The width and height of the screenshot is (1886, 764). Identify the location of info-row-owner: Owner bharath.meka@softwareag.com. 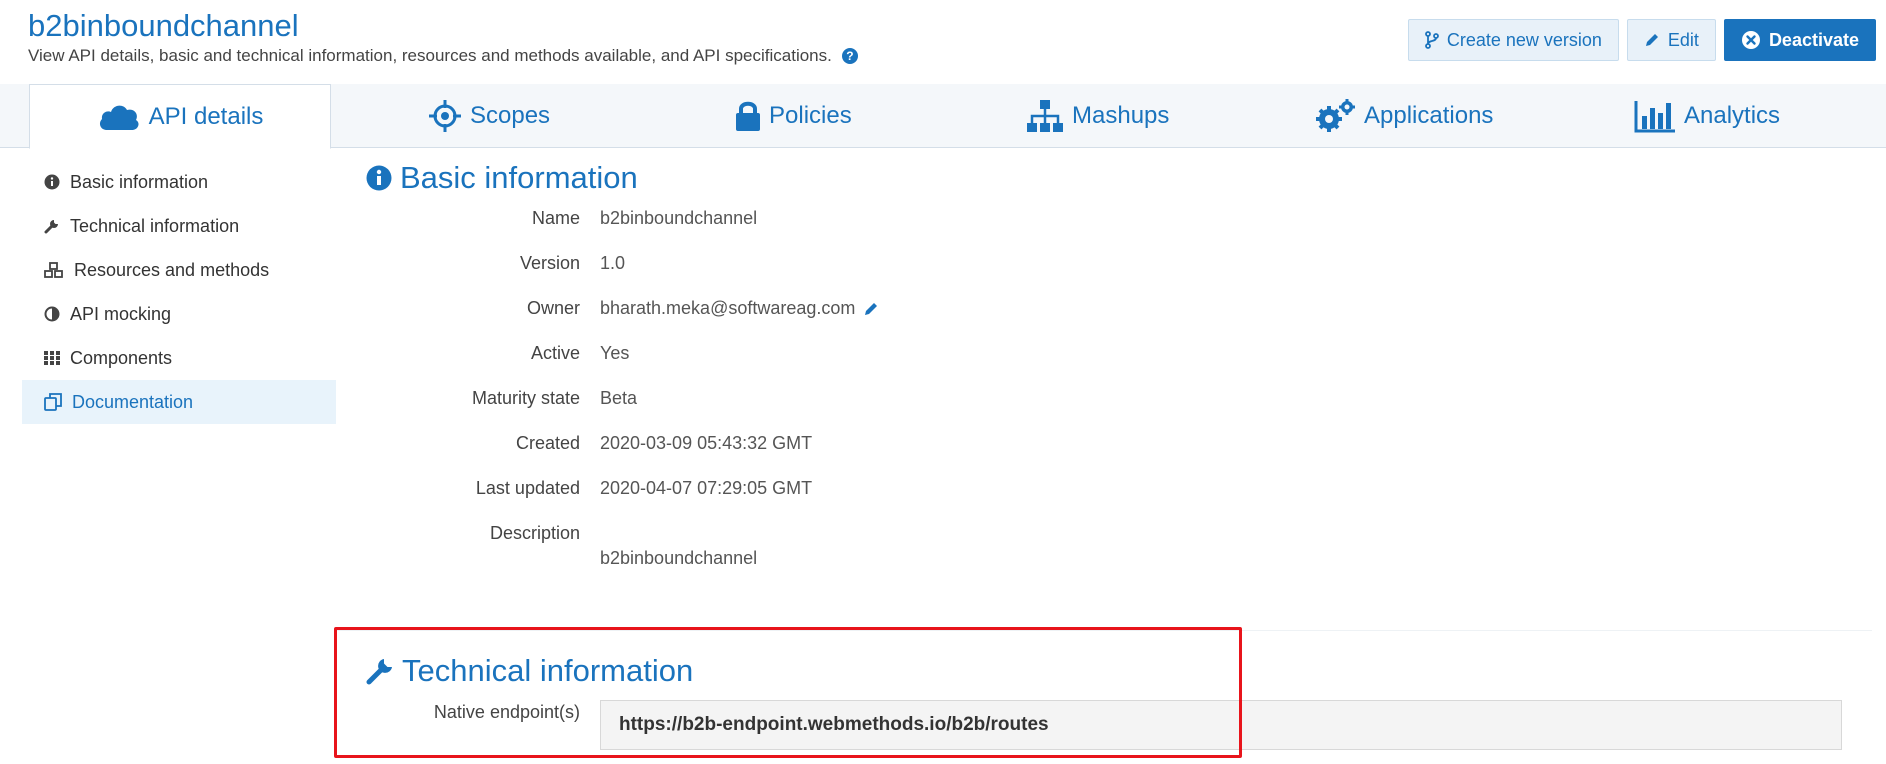
(943, 313).